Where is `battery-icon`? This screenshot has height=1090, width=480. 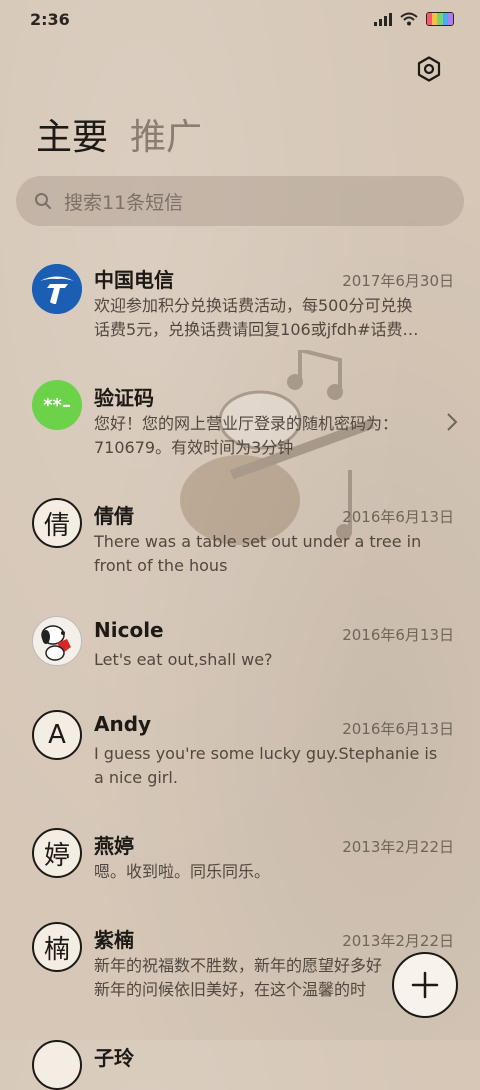
battery-icon is located at coordinates (440, 19).